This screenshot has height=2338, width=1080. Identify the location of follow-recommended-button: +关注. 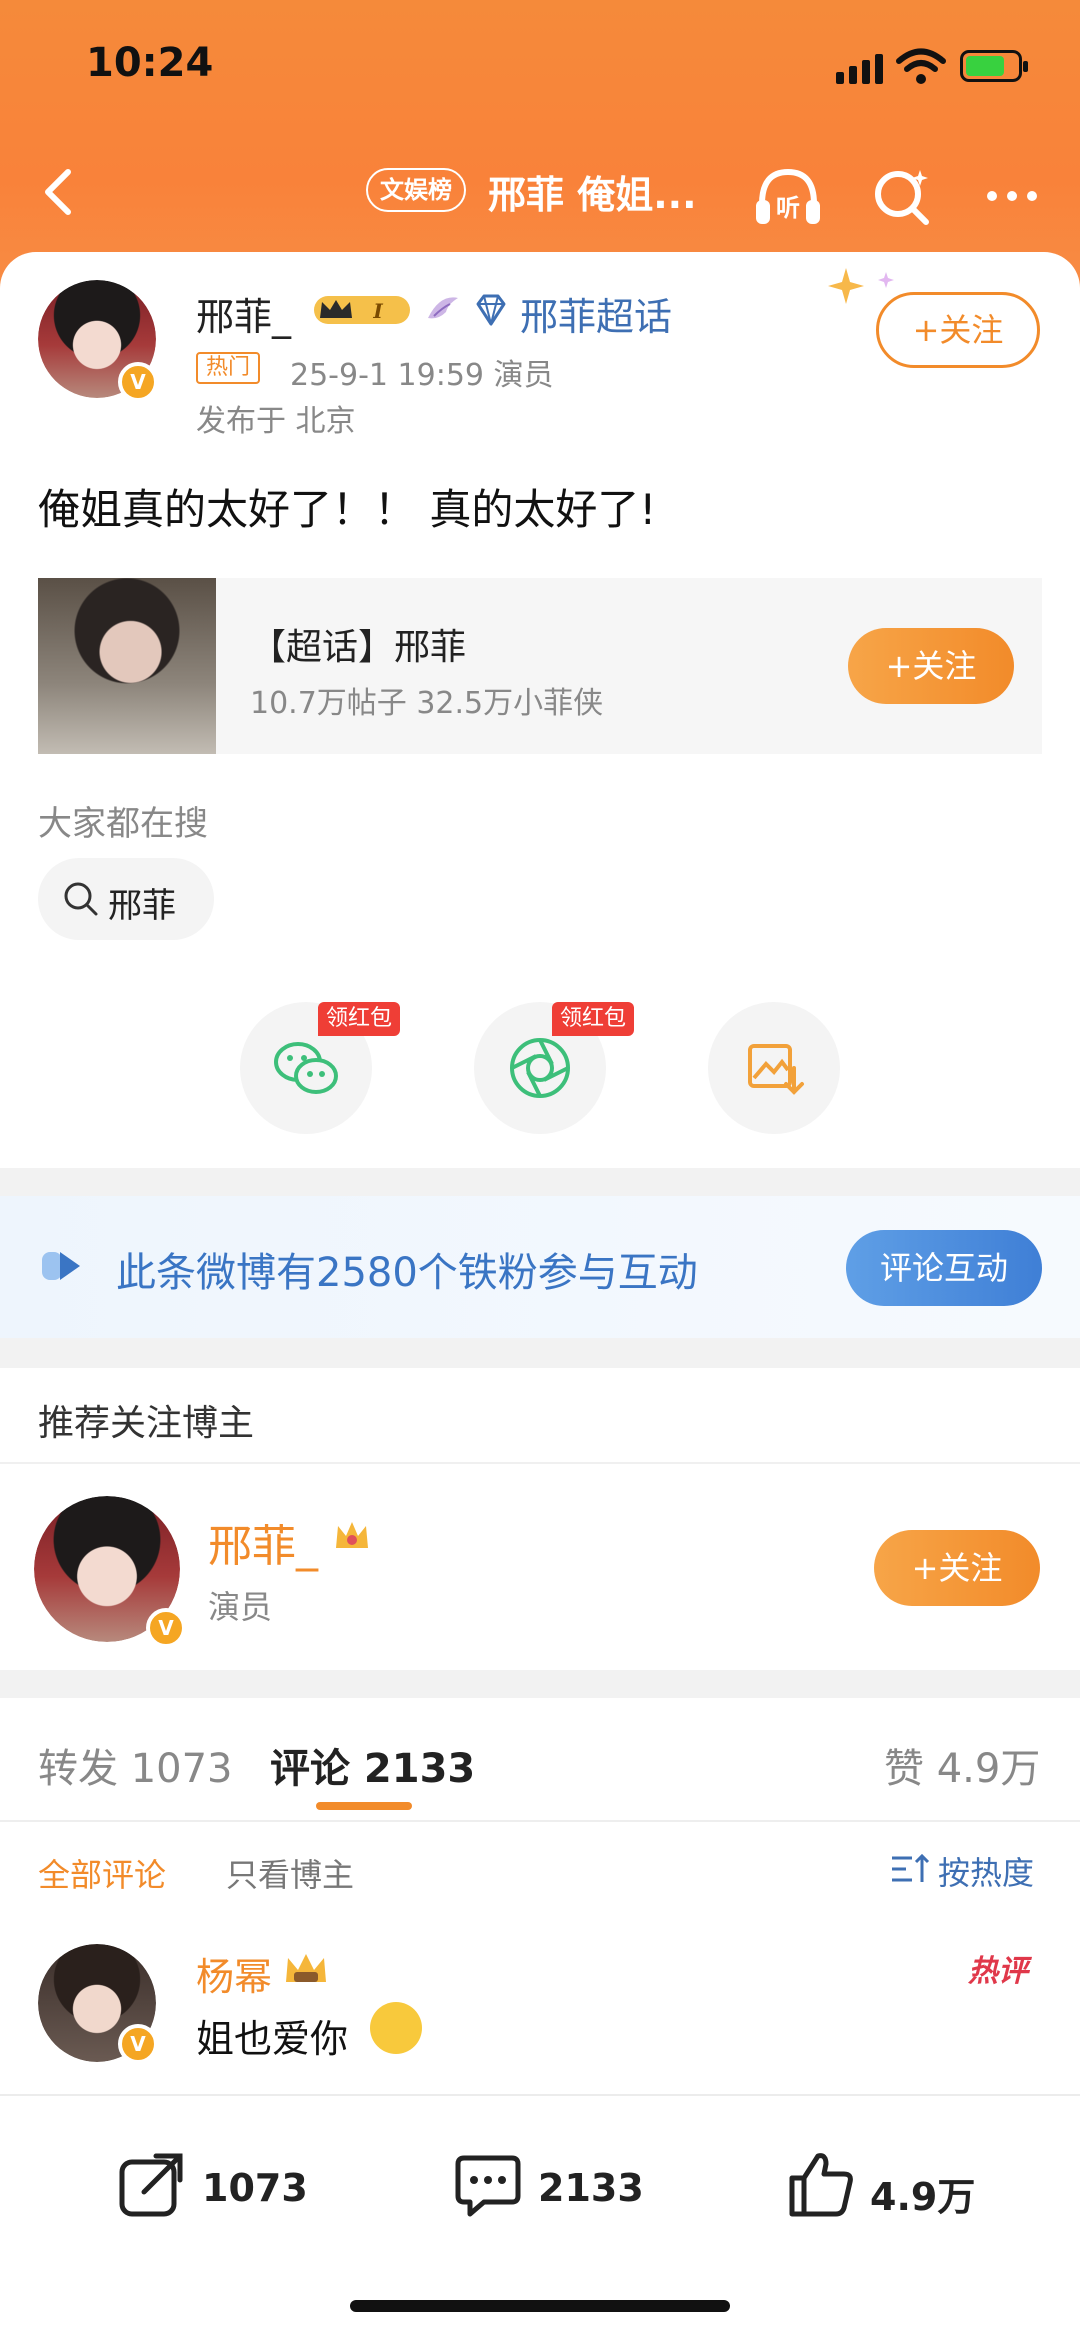
(957, 1568).